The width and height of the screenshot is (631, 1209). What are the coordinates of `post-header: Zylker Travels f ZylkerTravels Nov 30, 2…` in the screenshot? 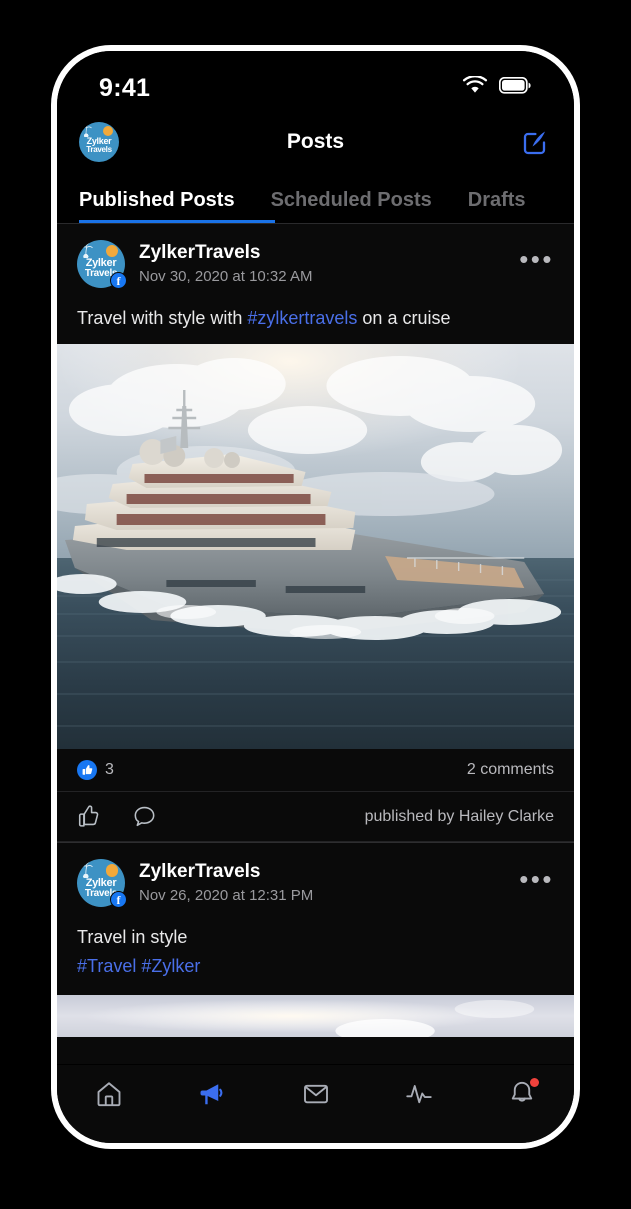 It's located at (315, 258).